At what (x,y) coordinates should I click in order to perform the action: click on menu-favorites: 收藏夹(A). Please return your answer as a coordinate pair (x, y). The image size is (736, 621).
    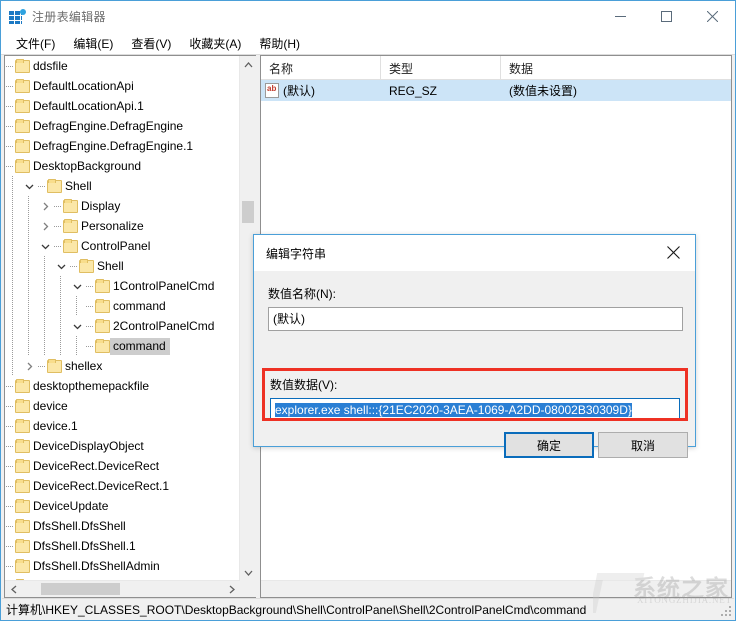
    Looking at the image, I should click on (215, 43).